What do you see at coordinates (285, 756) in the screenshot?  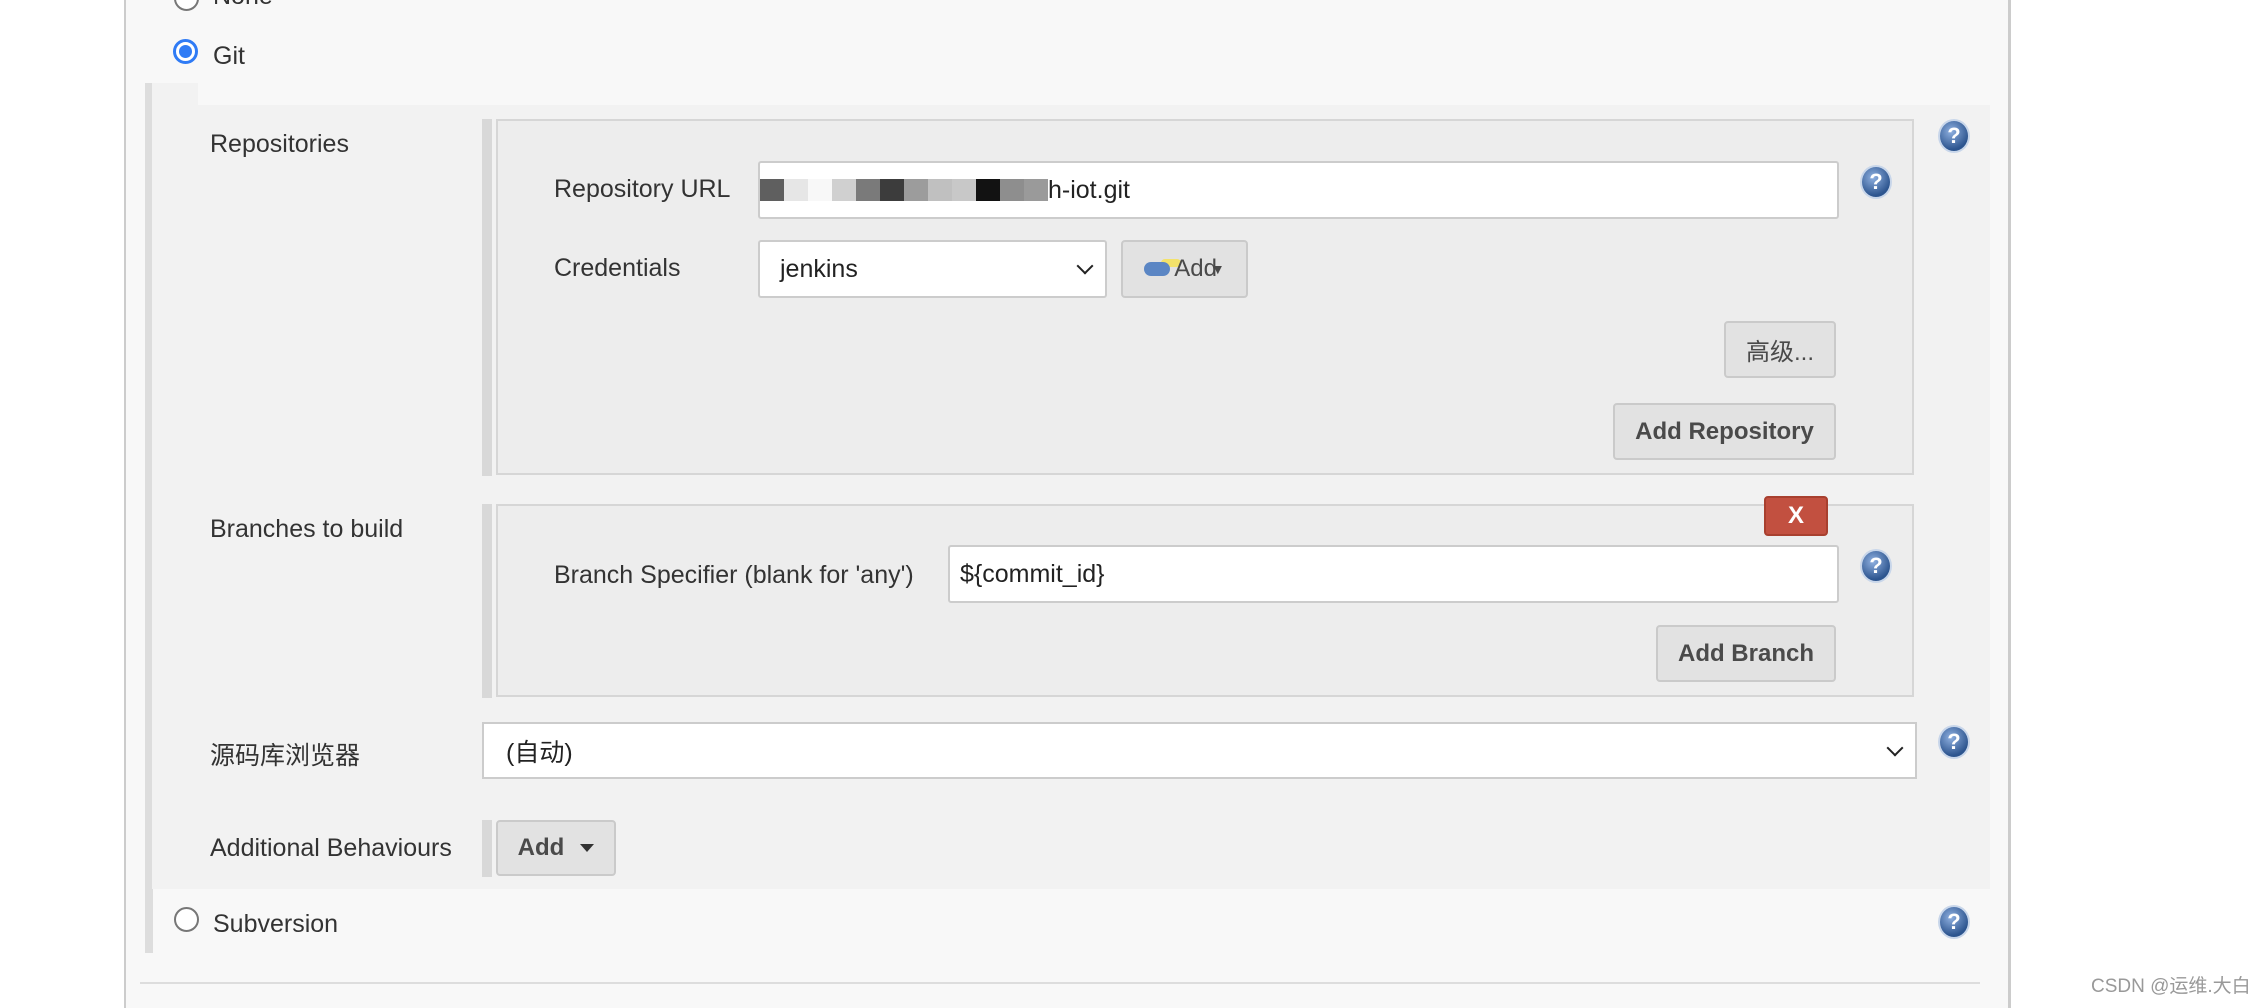 I see `repository-browser-label: 源码库浏览器` at bounding box center [285, 756].